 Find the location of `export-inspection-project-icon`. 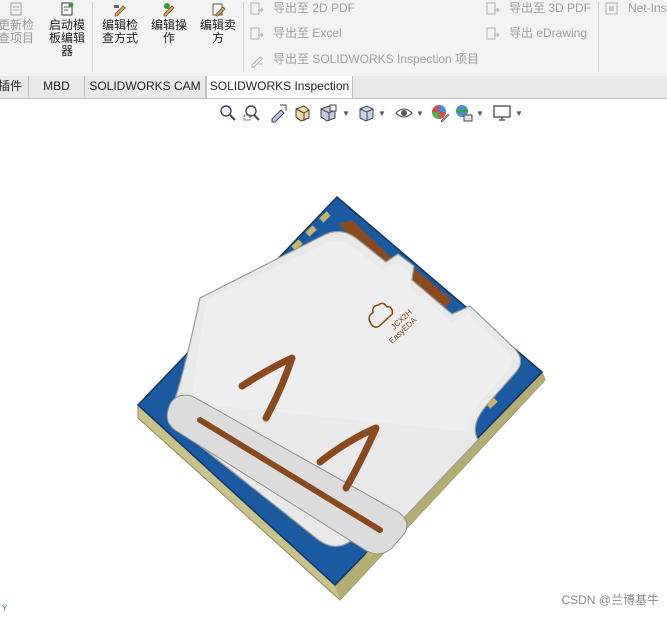

export-inspection-project-icon is located at coordinates (257, 62).